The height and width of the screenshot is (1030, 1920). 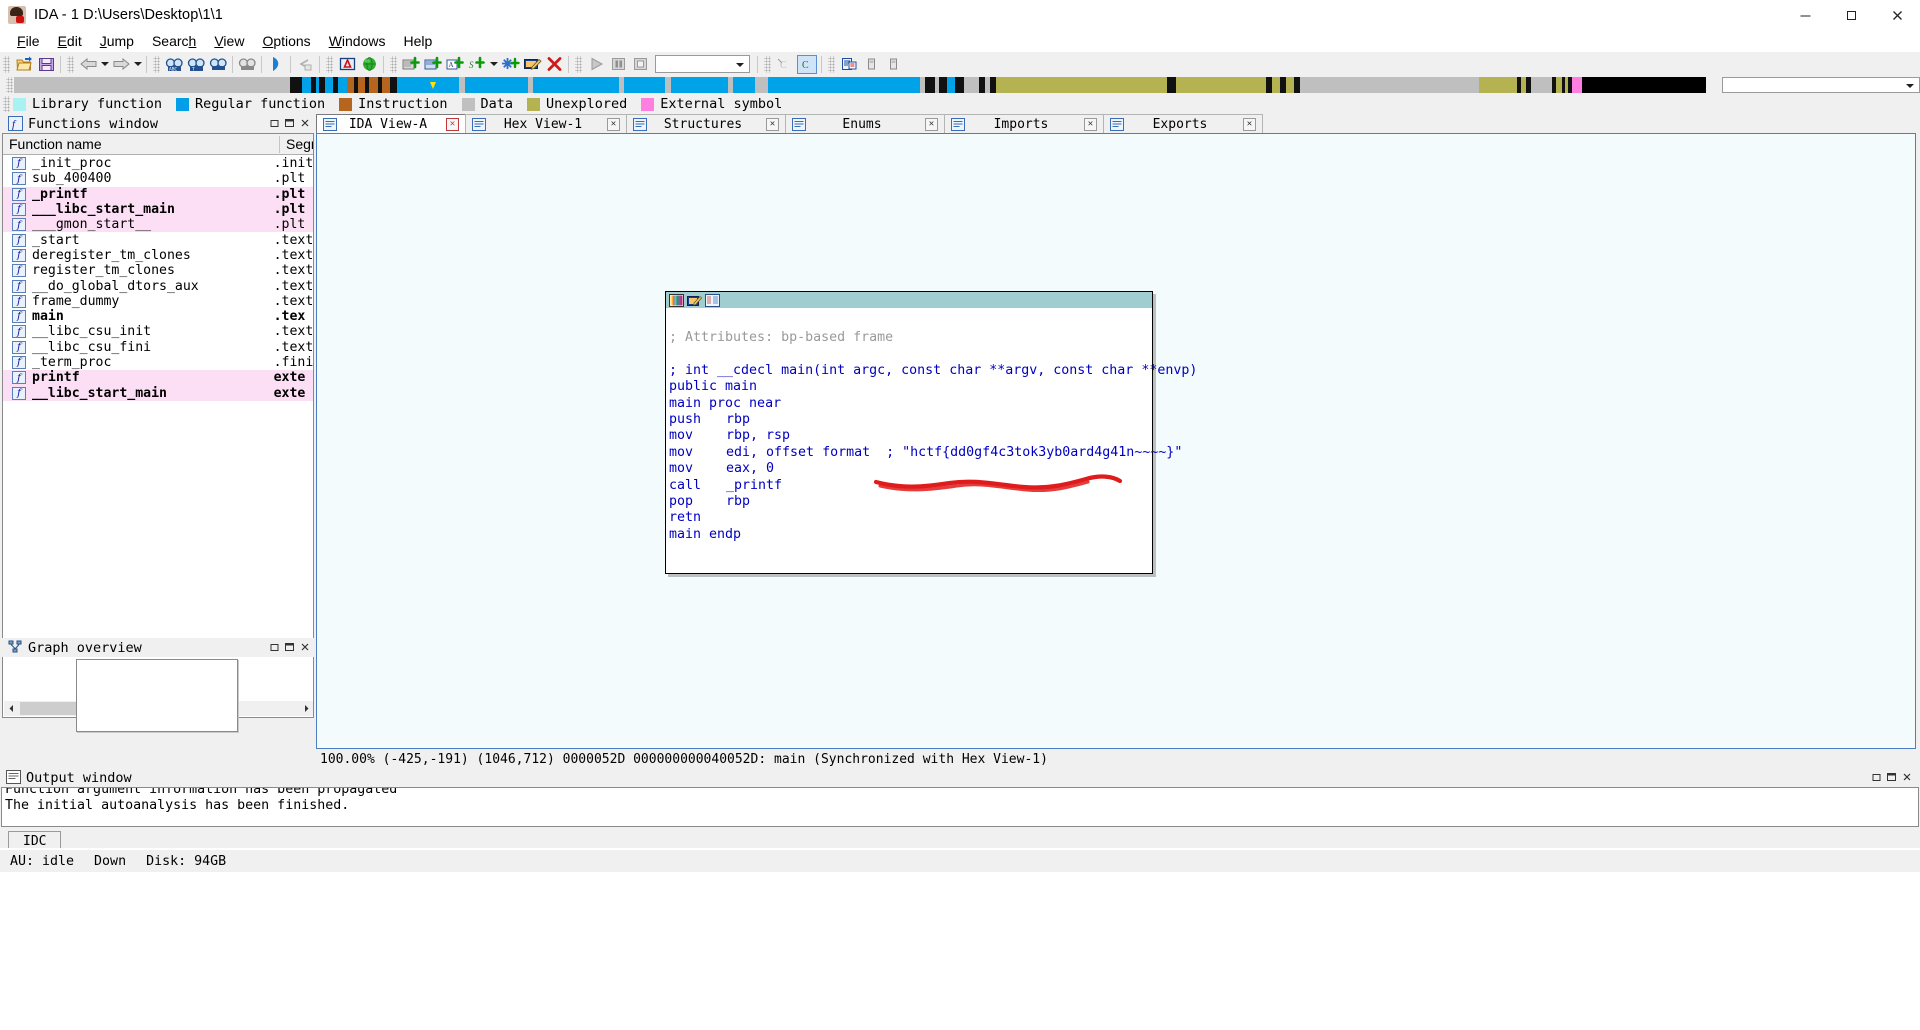 I want to click on table-row: f frame_dummy .text, so click(x=158, y=301).